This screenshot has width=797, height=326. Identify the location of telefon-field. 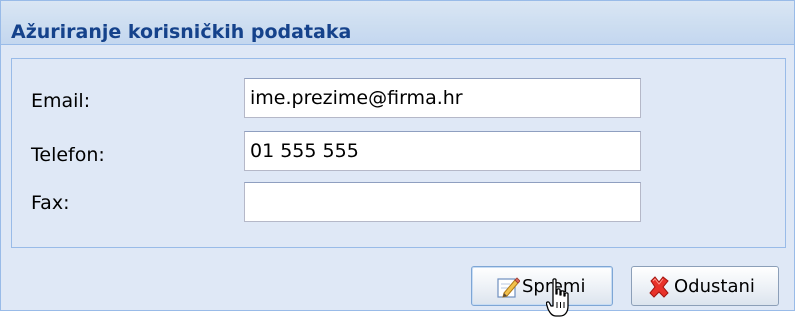
(442, 151).